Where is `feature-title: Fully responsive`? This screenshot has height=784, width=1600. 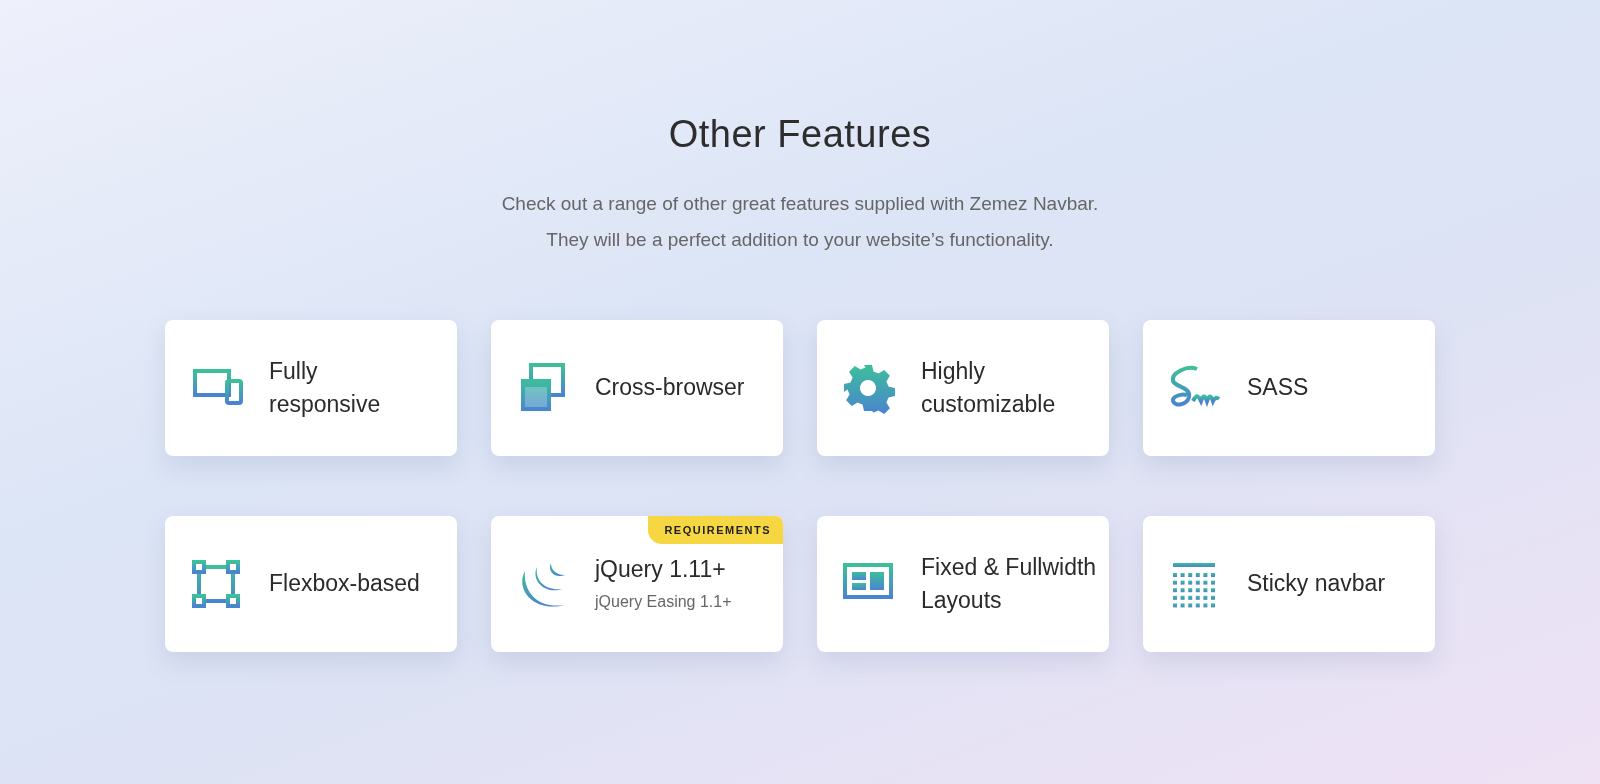
feature-title: Fully responsive is located at coordinates (325, 387).